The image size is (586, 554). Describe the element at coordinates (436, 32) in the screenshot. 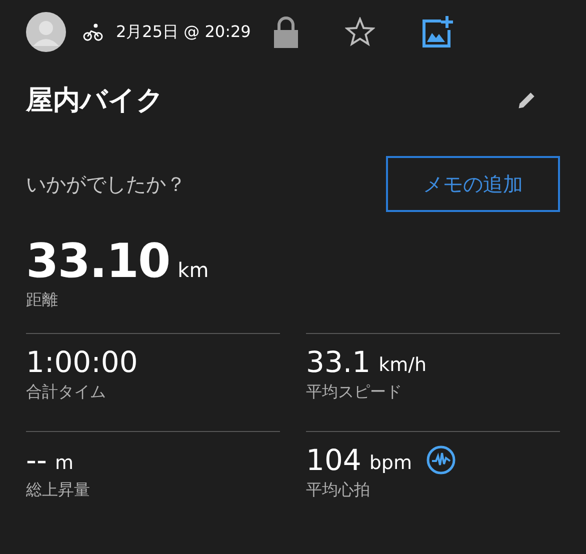

I see `add-photo-icon` at that location.